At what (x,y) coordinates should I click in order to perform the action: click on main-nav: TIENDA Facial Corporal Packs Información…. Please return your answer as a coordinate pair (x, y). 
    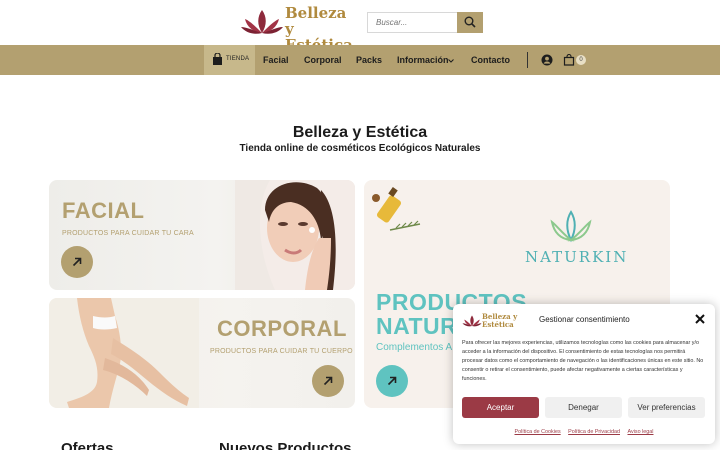
    Looking at the image, I should click on (360, 60).